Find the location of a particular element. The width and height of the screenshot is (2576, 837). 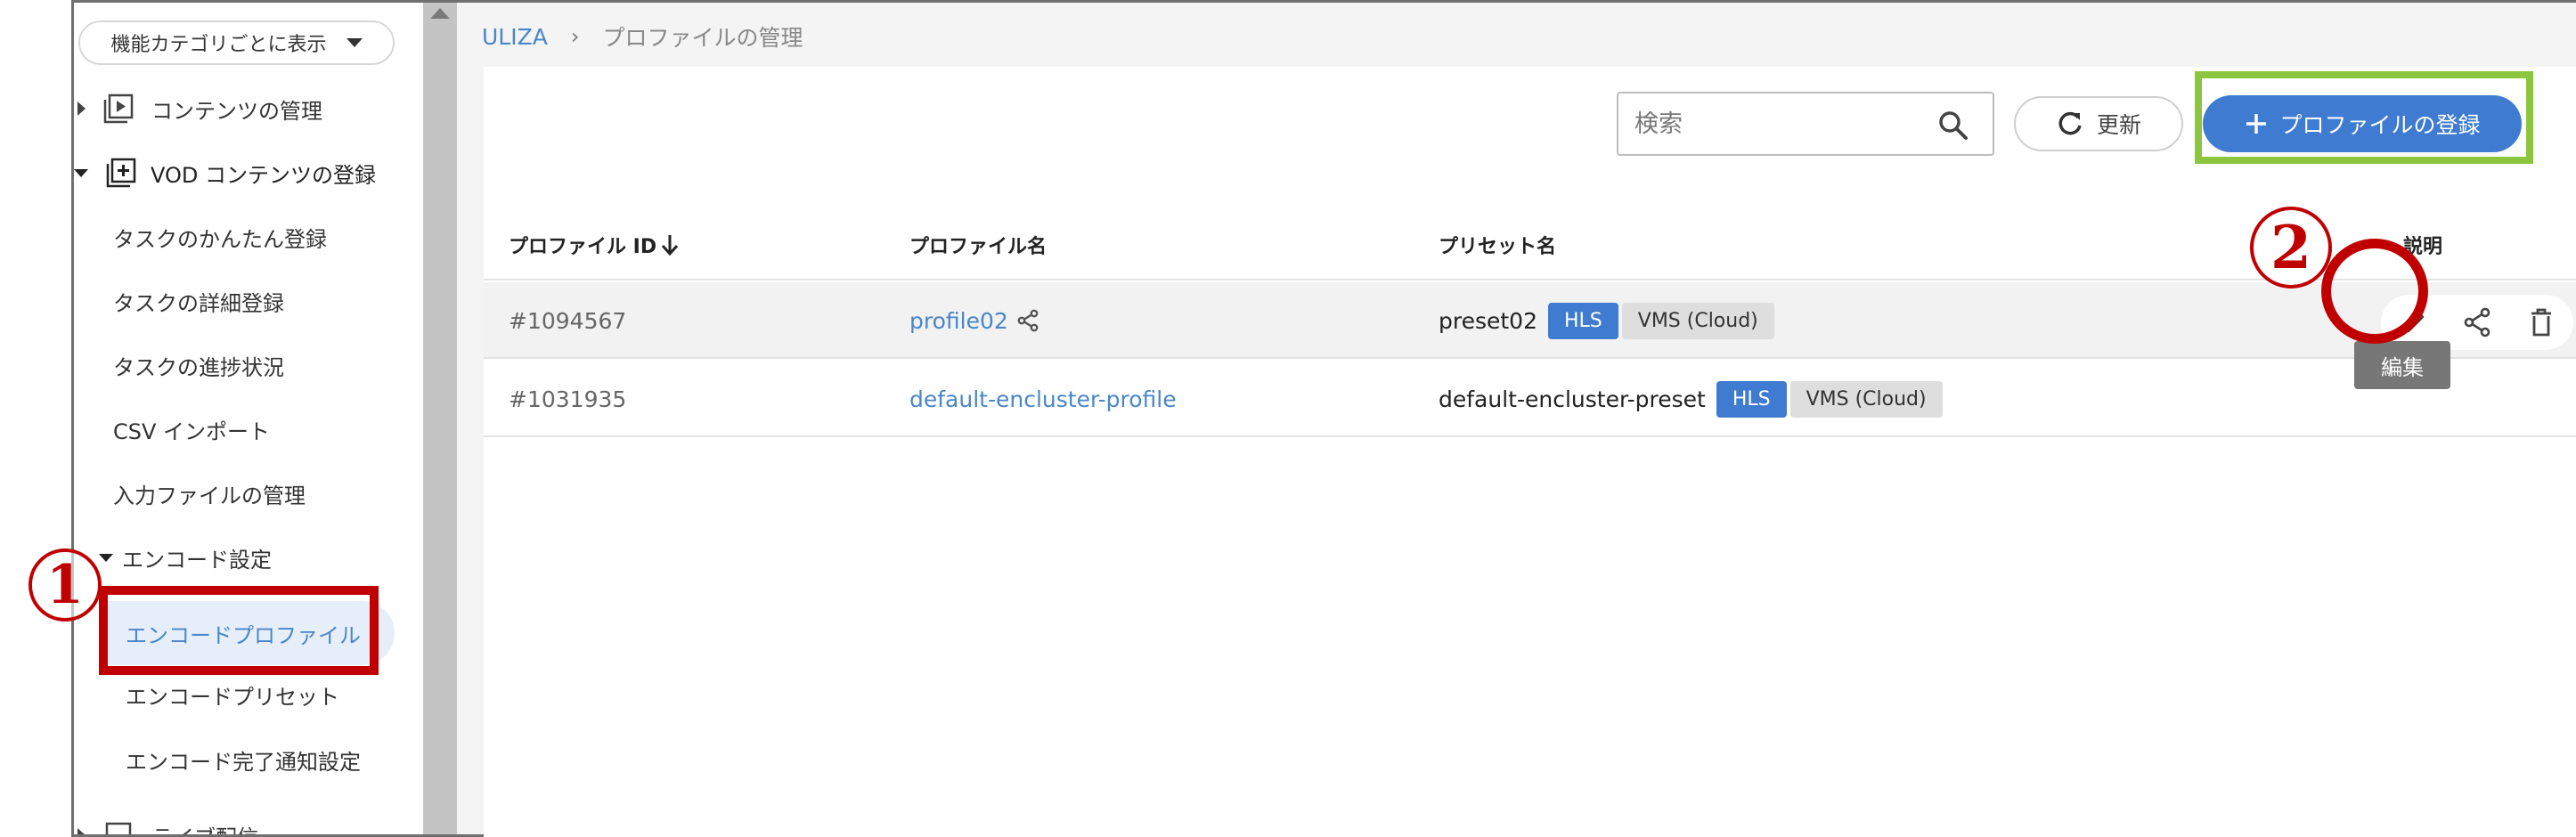

edit-tooltip: 編集 is located at coordinates (2402, 365).